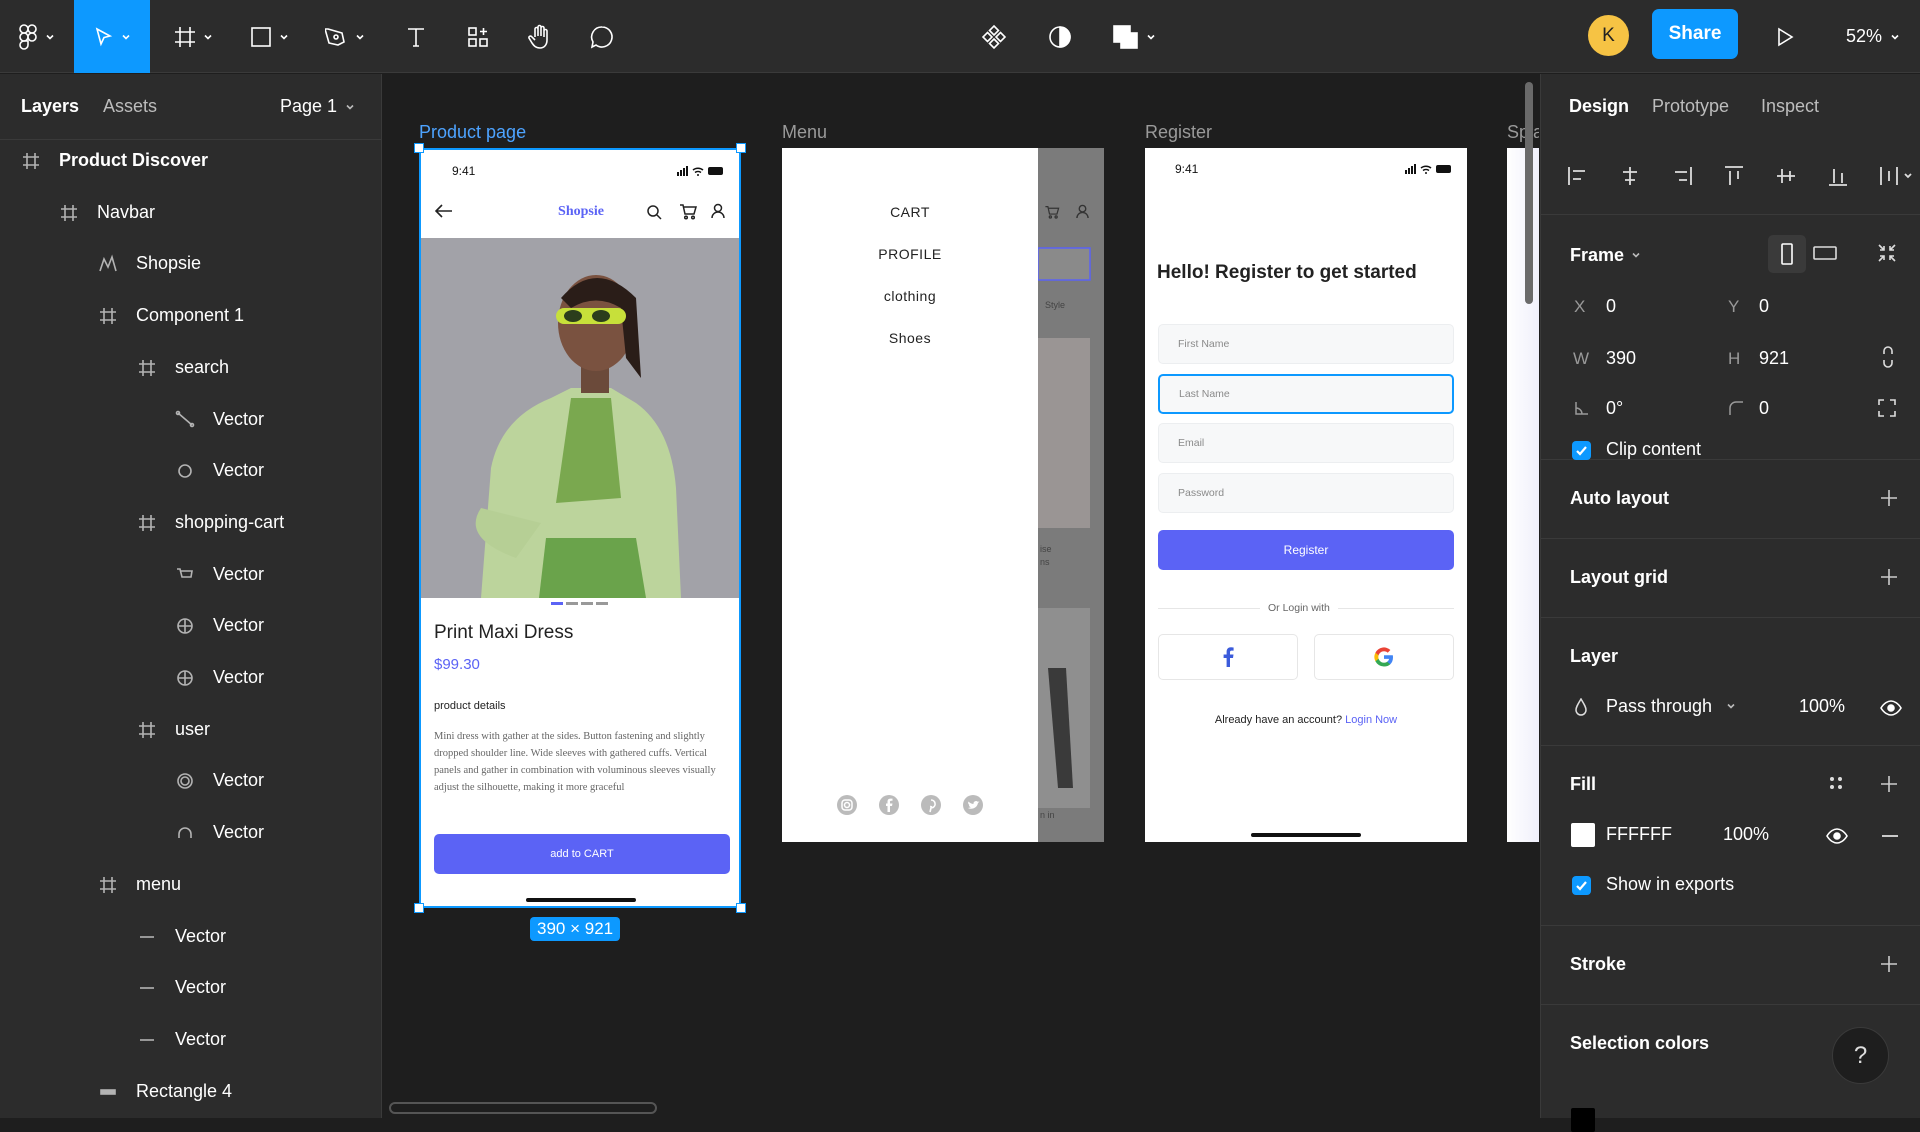 This screenshot has height=1132, width=1920. Describe the element at coordinates (910, 338) in the screenshot. I see `menu-item: Shoes` at that location.